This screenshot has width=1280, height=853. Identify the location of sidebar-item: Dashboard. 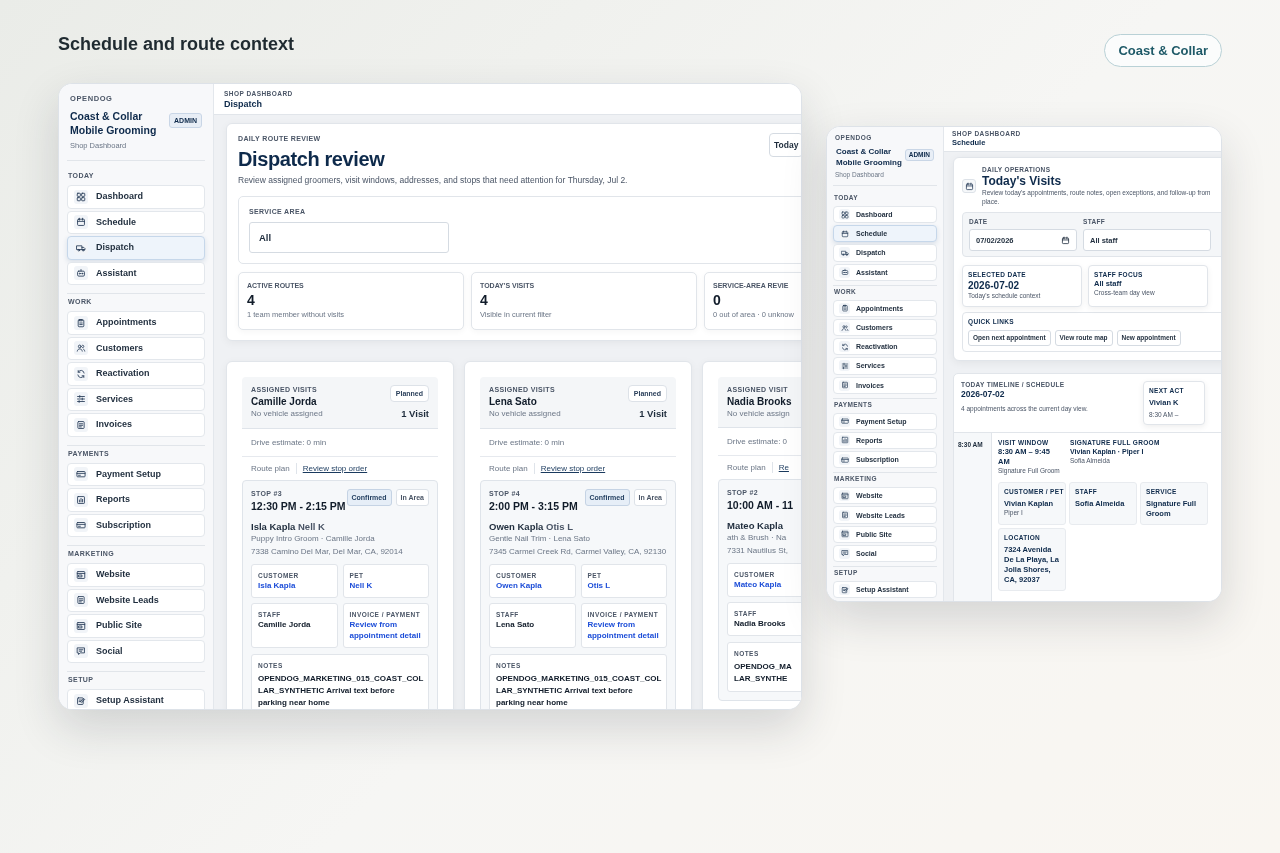
(136, 197).